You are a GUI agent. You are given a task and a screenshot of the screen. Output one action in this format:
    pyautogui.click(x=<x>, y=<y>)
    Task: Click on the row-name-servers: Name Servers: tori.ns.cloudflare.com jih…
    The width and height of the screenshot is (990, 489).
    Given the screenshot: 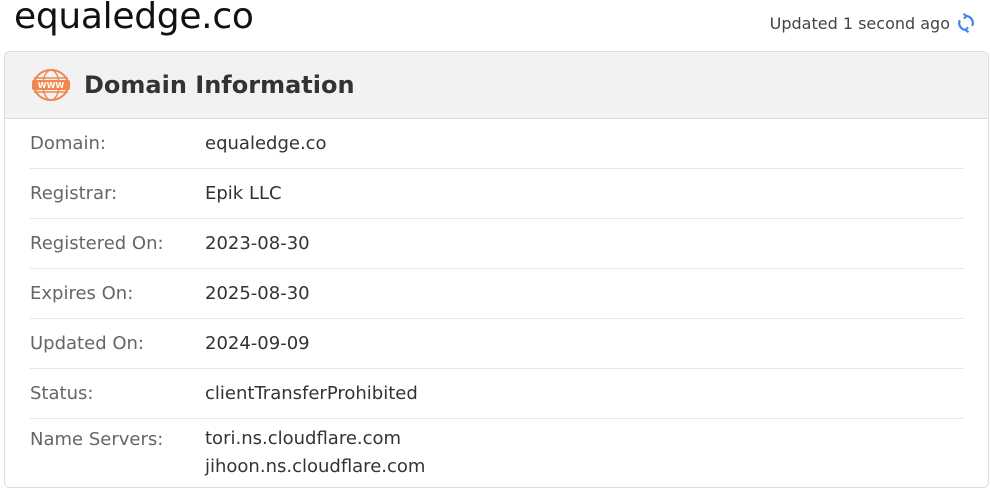 What is the action you would take?
    pyautogui.click(x=497, y=450)
    